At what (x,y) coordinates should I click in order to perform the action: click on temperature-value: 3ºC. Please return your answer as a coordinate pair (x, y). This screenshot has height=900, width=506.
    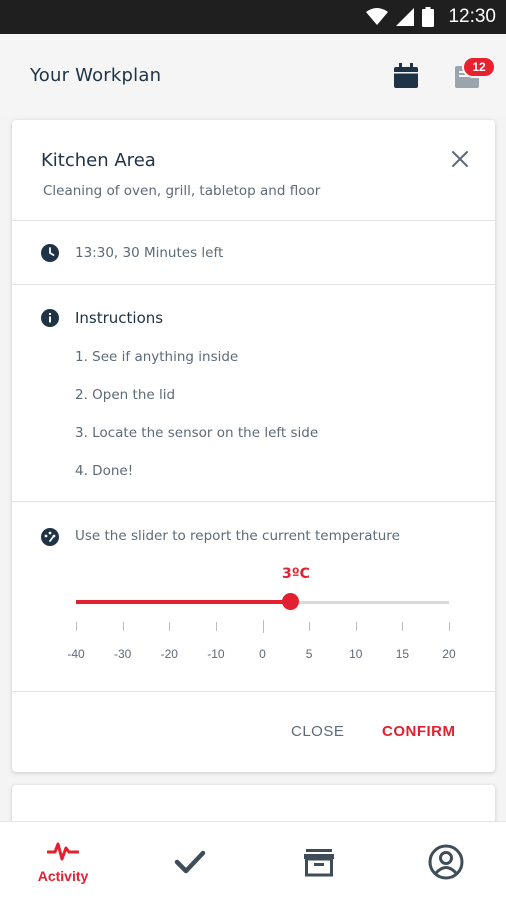
    Looking at the image, I should click on (296, 574).